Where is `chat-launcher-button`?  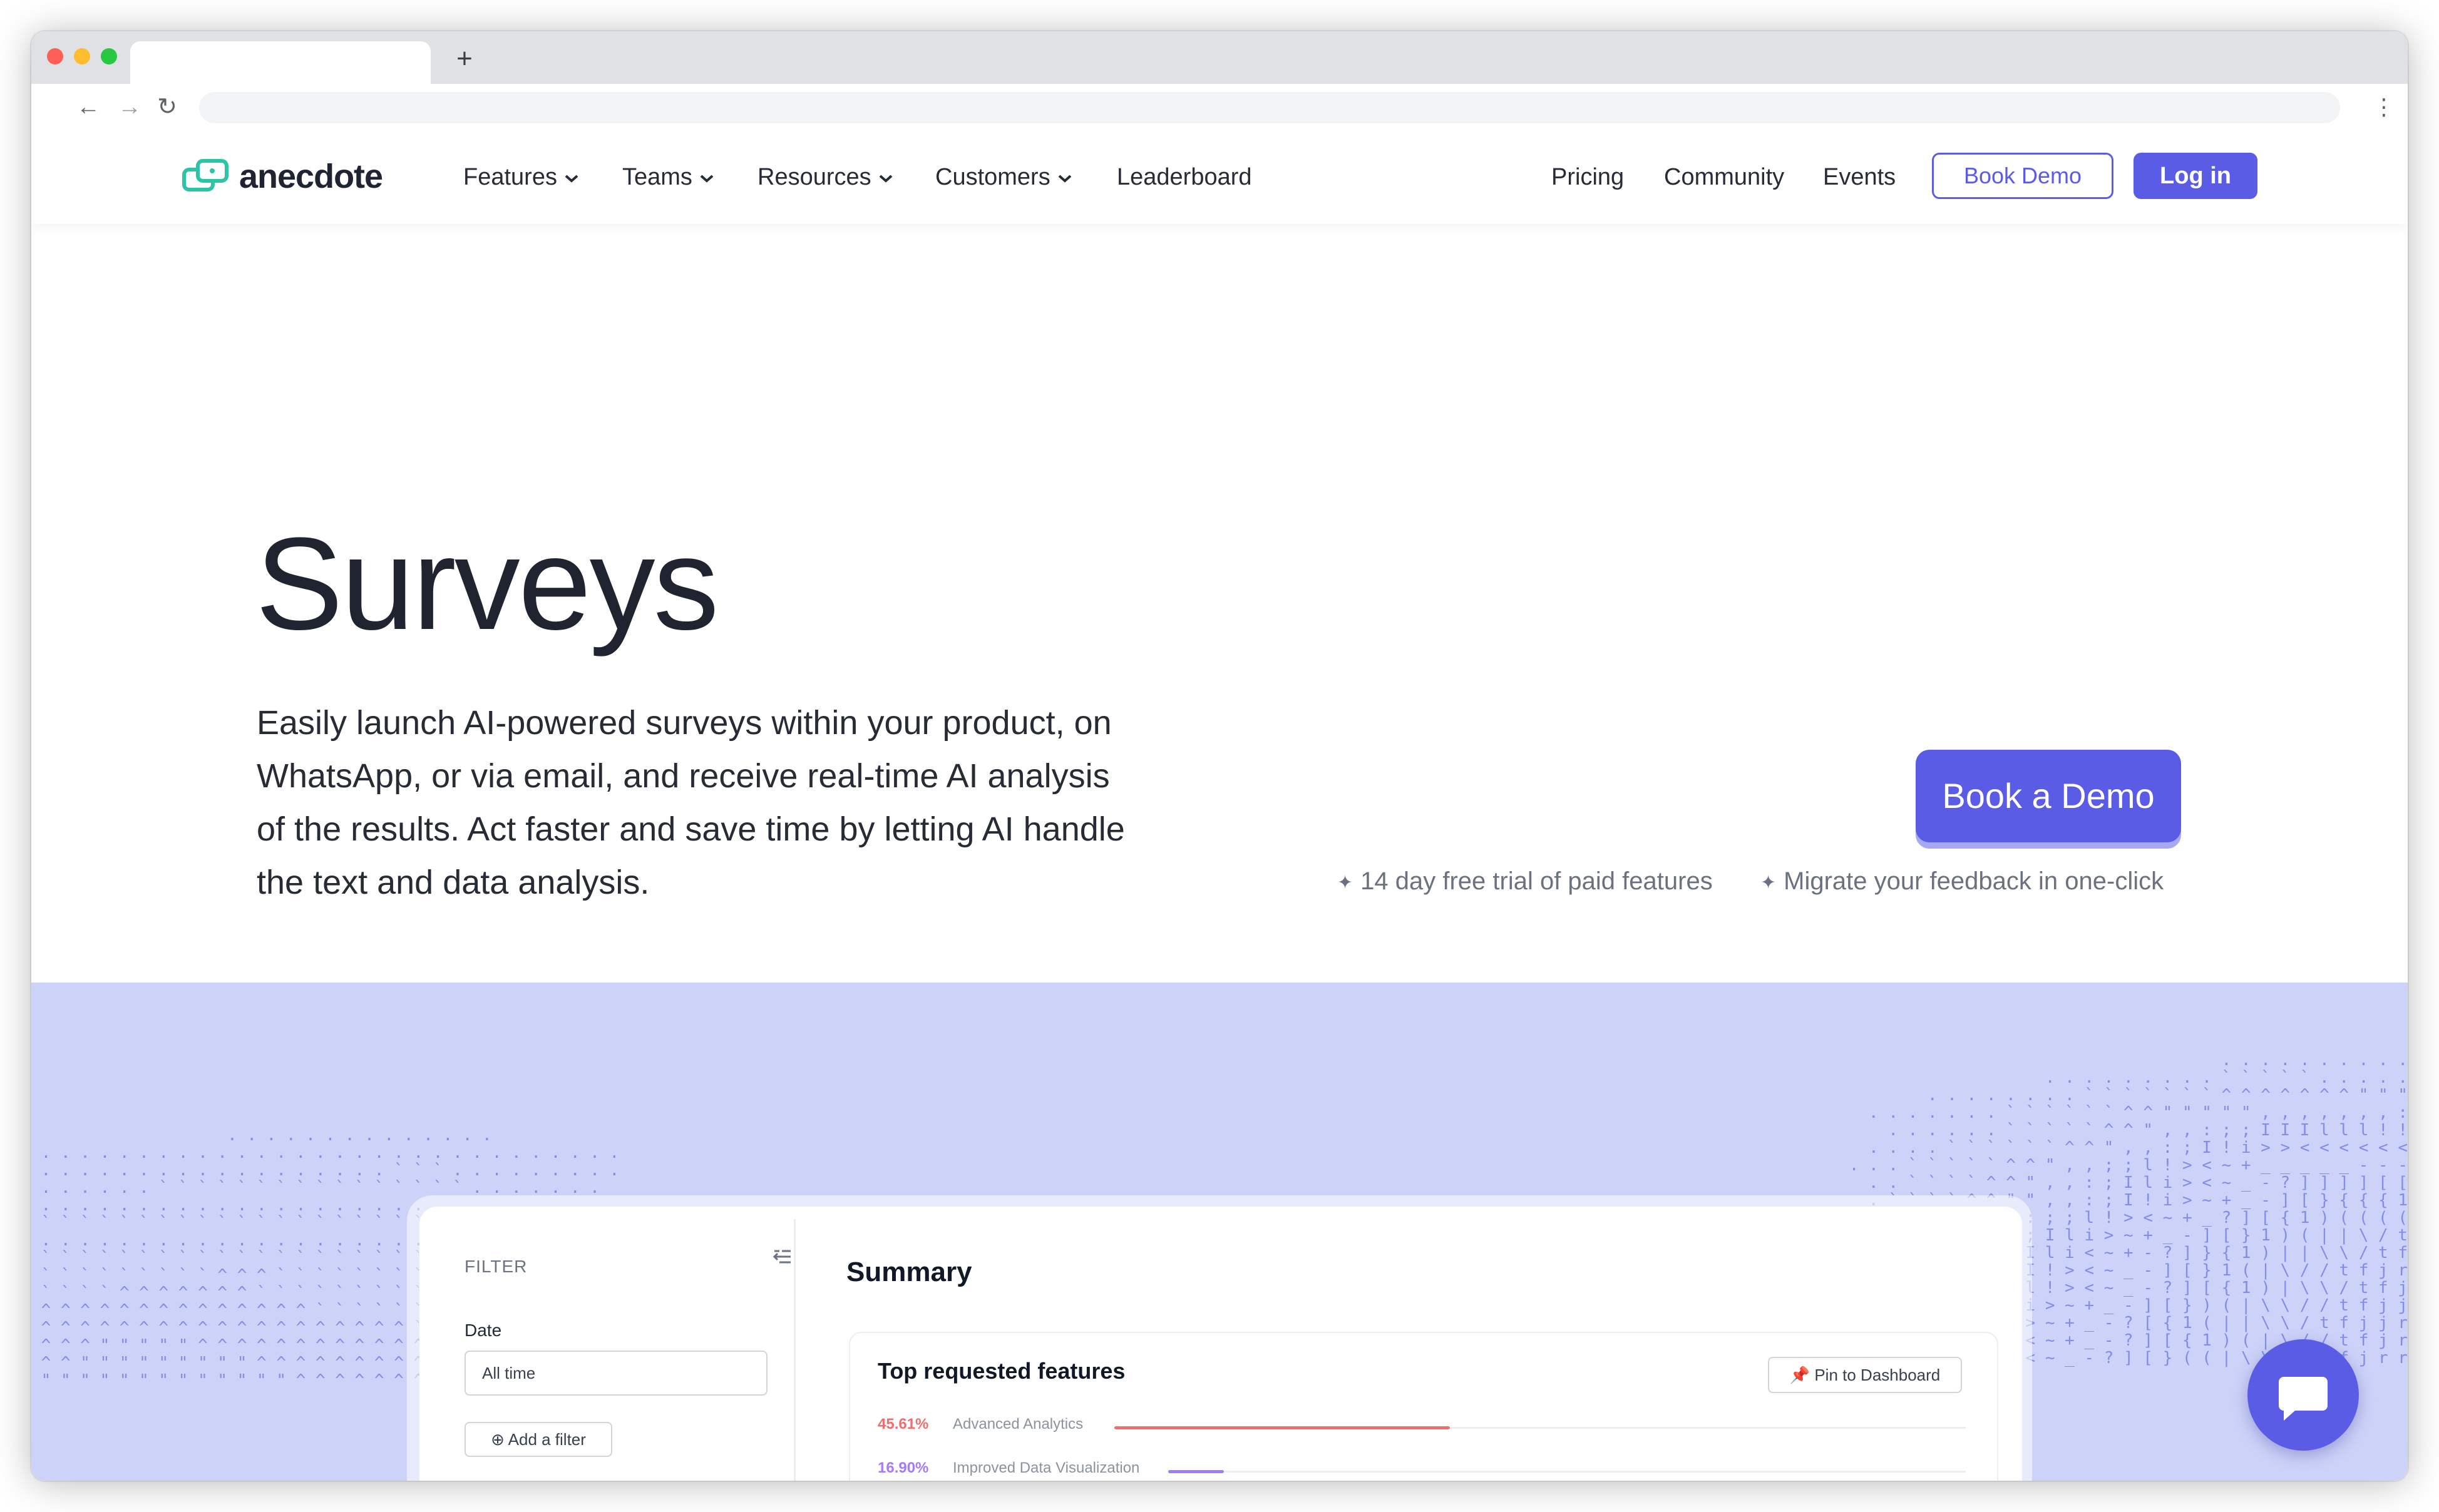
chat-launcher-button is located at coordinates (2303, 1395).